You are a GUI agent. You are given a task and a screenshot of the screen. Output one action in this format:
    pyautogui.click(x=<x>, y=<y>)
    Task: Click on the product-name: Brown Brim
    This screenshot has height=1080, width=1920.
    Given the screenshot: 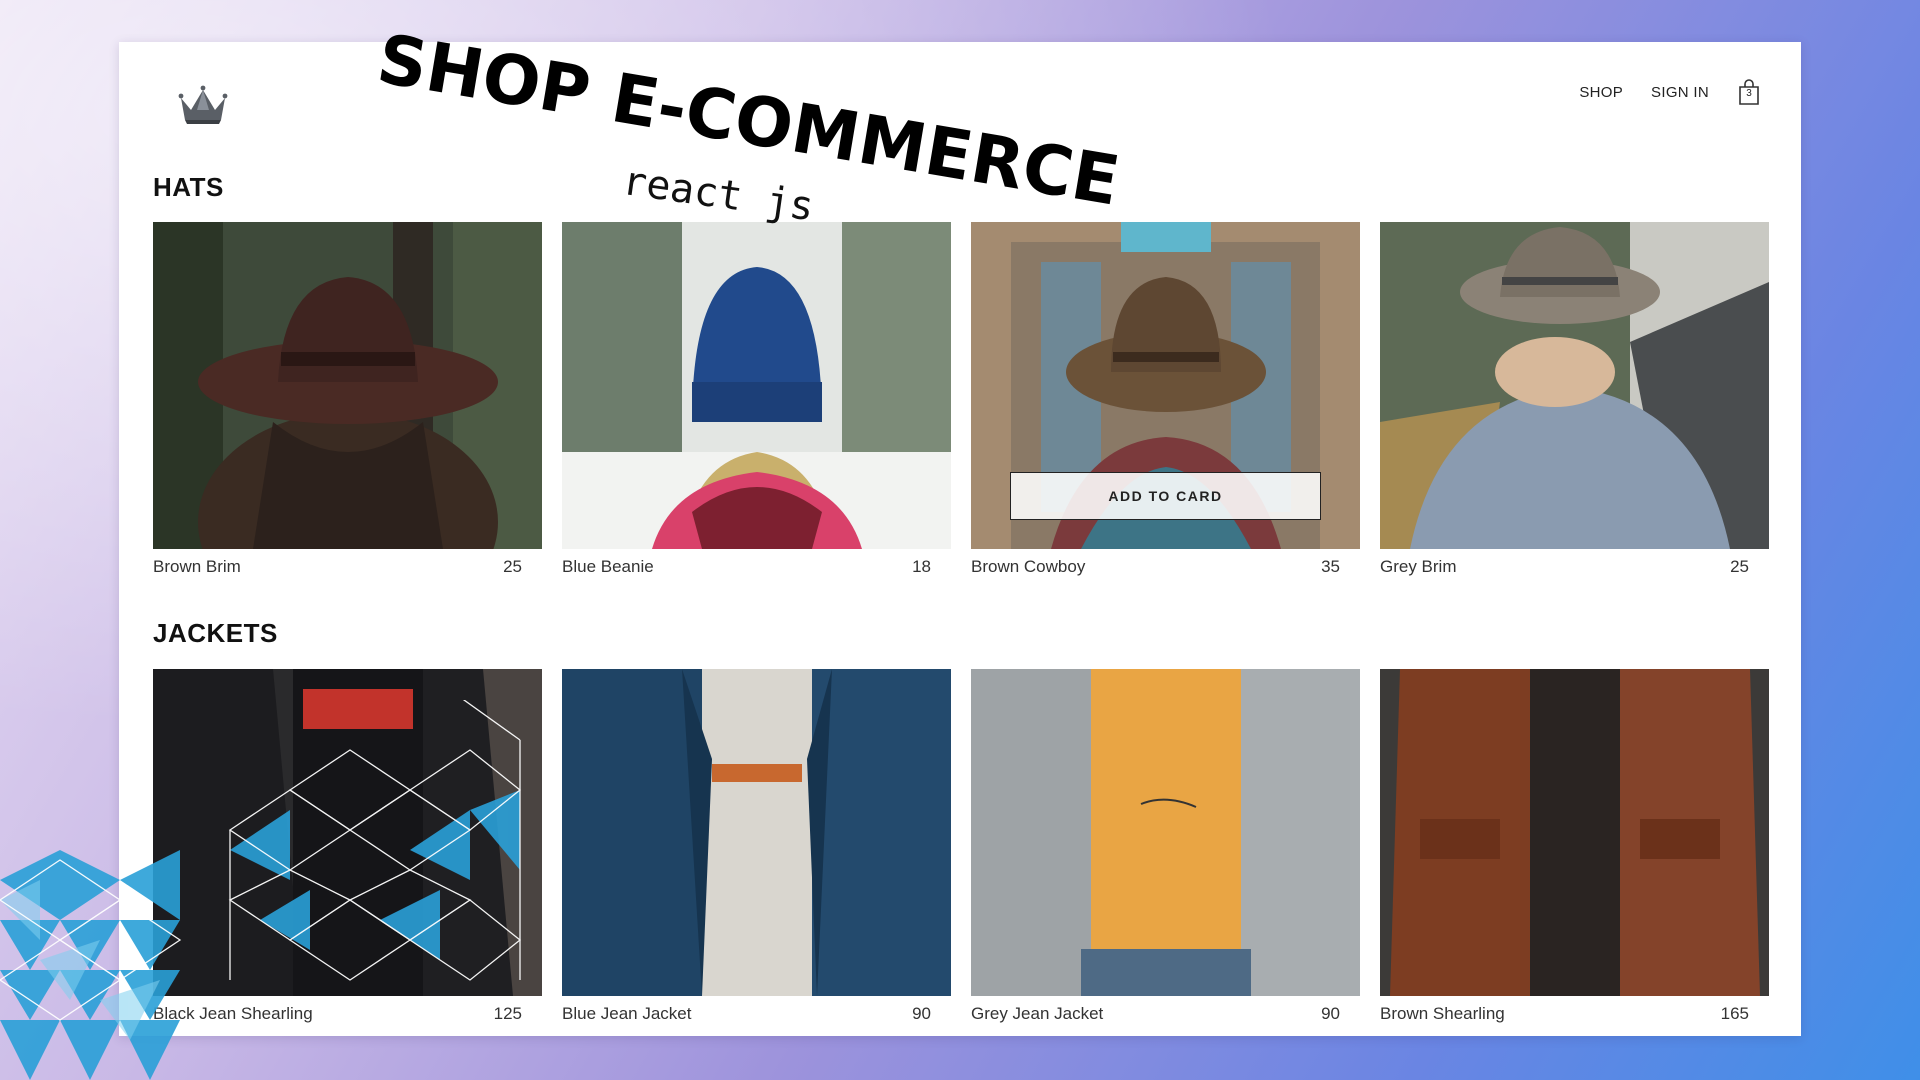 What is the action you would take?
    pyautogui.click(x=197, y=566)
    